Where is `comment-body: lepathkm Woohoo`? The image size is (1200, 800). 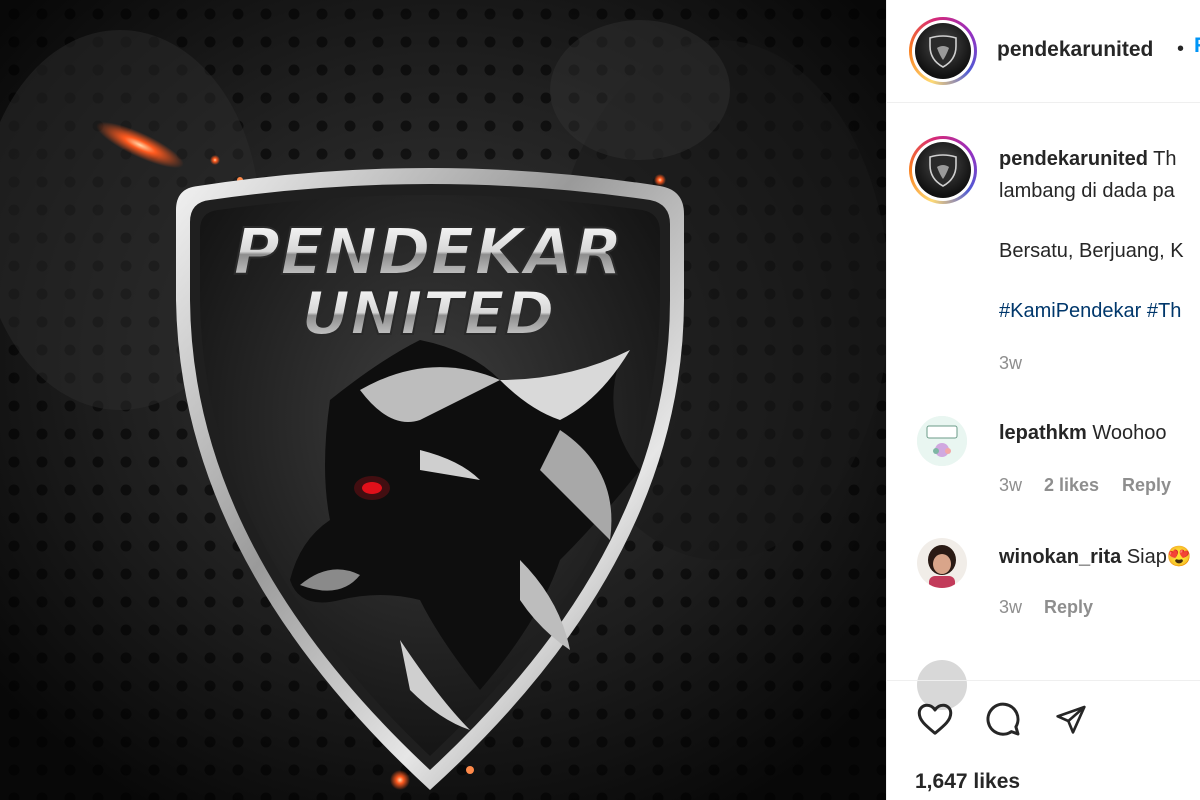
comment-body: lepathkm Woohoo is located at coordinates (1083, 433).